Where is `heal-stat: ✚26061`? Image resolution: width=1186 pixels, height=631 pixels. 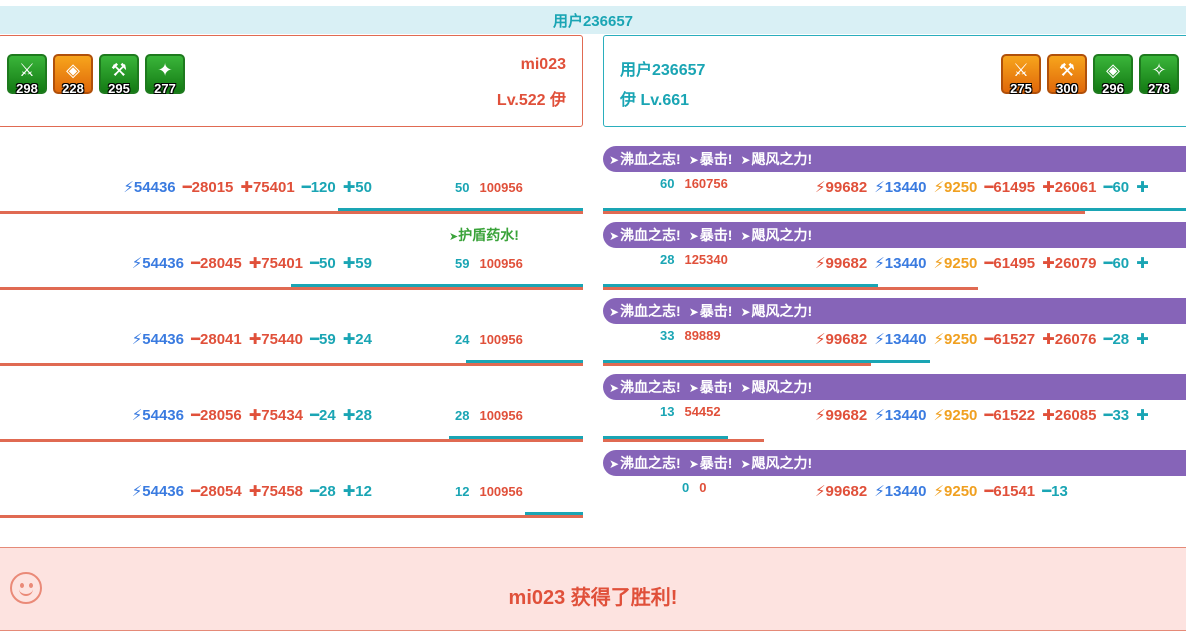 heal-stat: ✚26061 is located at coordinates (1069, 187).